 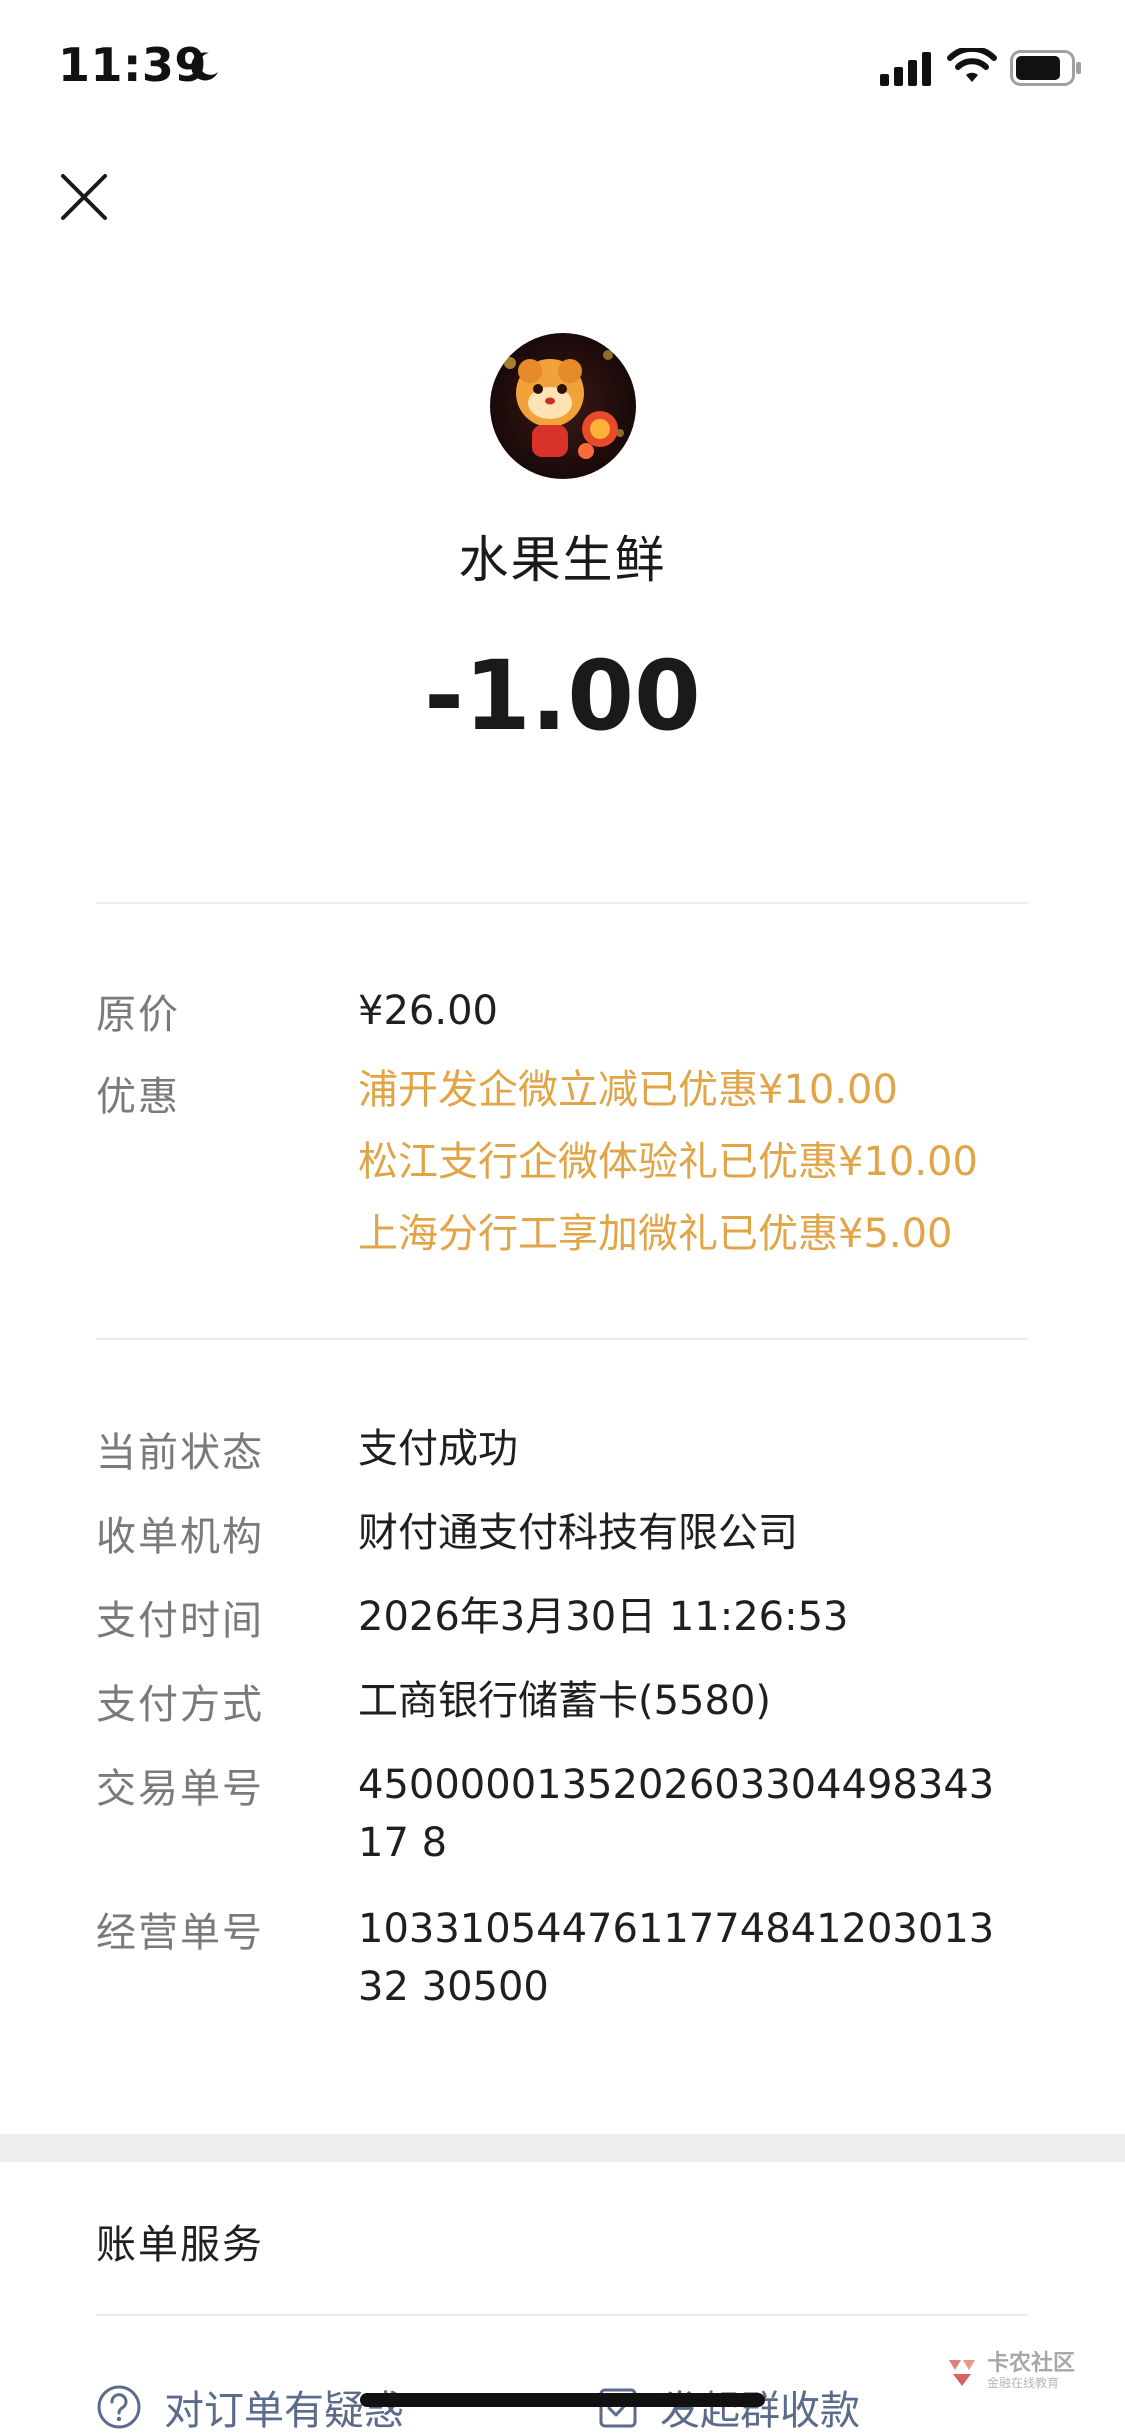 I want to click on original-price-value: ¥26.00, so click(x=428, y=1011).